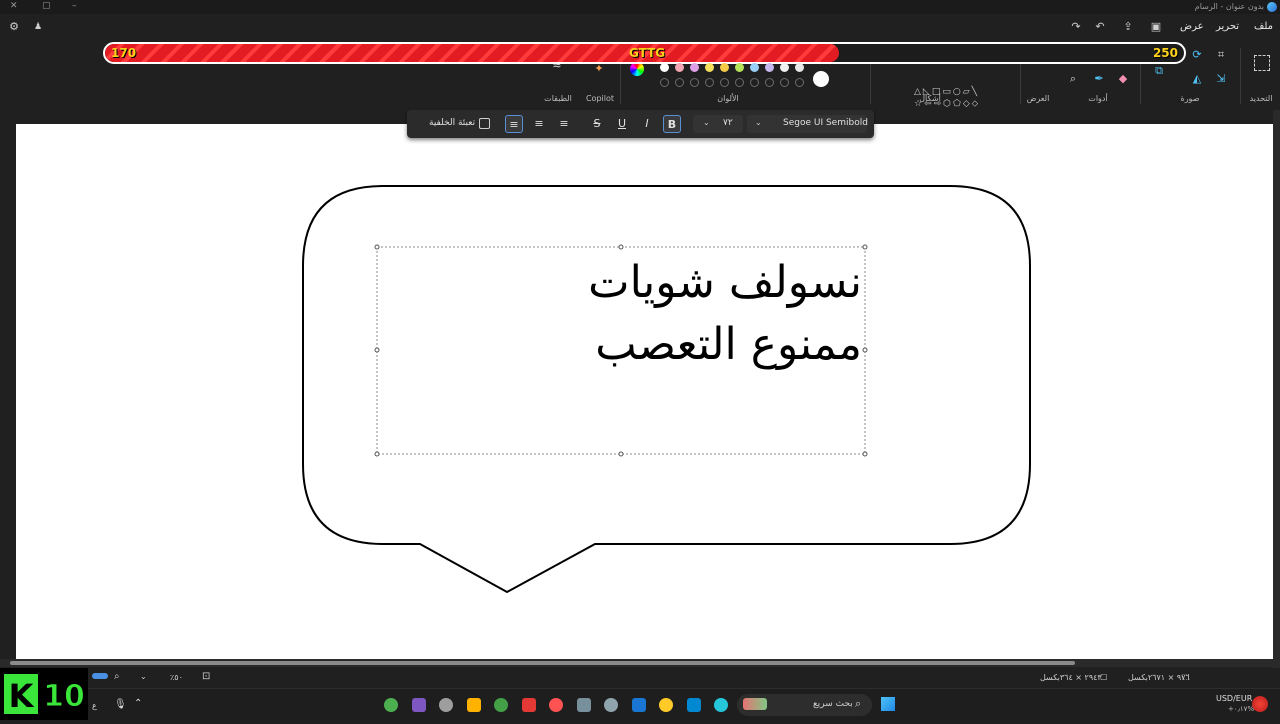  I want to click on currency-change: +٠٫١٧%, so click(1241, 709).